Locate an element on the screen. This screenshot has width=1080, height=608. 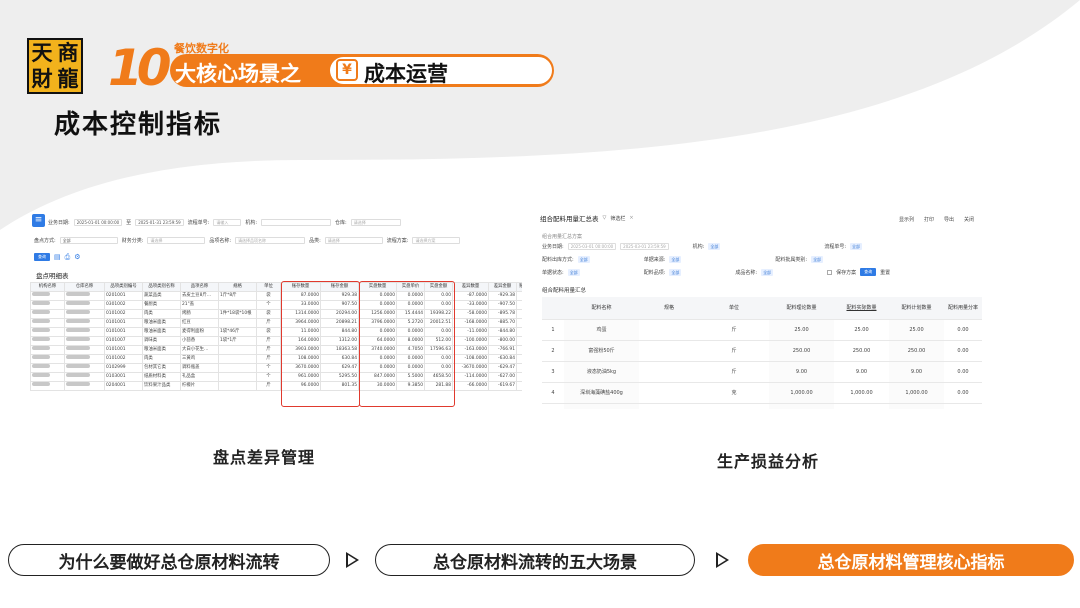
column-header: 差异数量 is located at coordinates (470, 287).